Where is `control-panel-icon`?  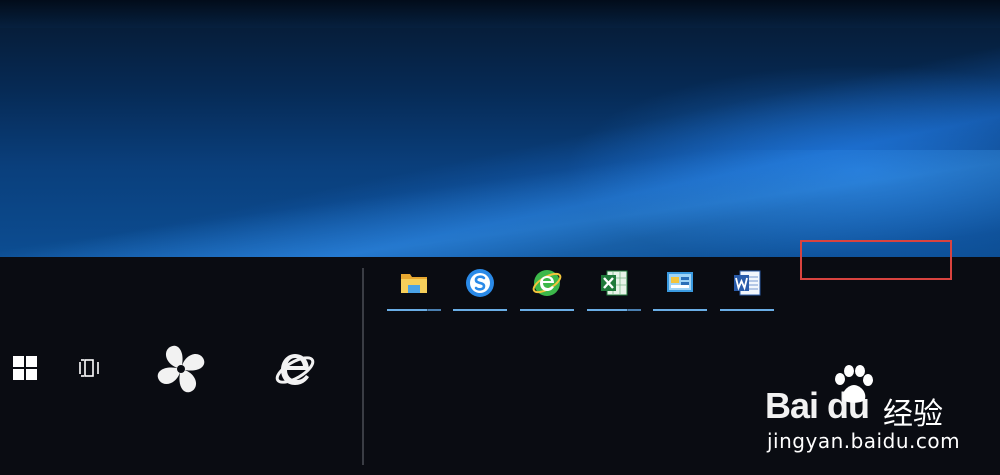 control-panel-icon is located at coordinates (680, 282).